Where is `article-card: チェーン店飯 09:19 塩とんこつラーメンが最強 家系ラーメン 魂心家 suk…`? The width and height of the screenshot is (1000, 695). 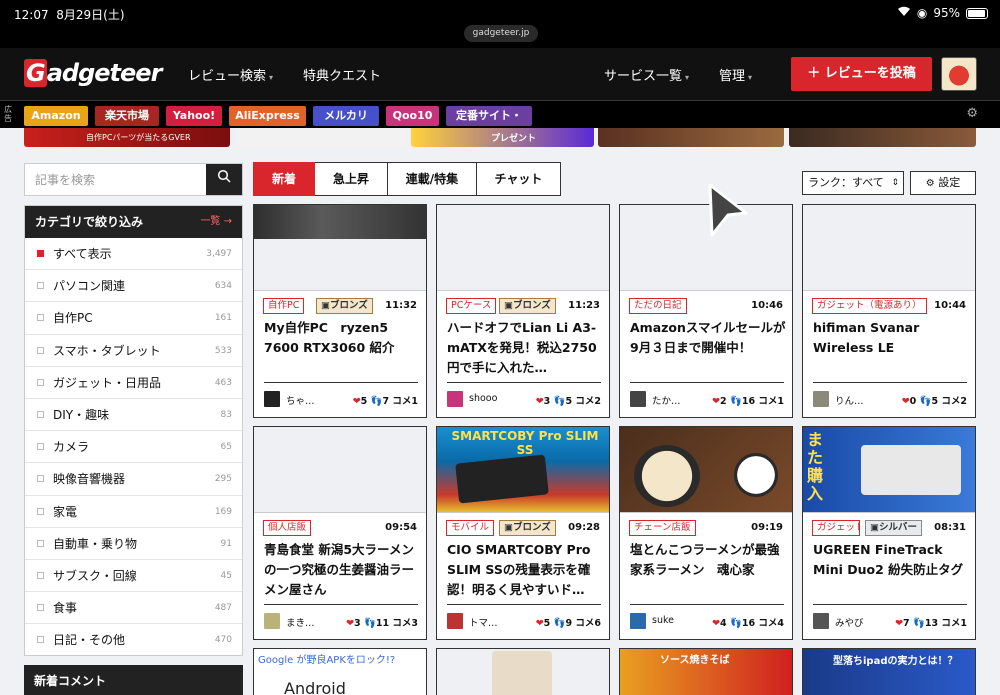
article-card: チェーン店飯 09:19 塩とんこつラーメンが最強 家系ラーメン 魂心家 suk… is located at coordinates (706, 533).